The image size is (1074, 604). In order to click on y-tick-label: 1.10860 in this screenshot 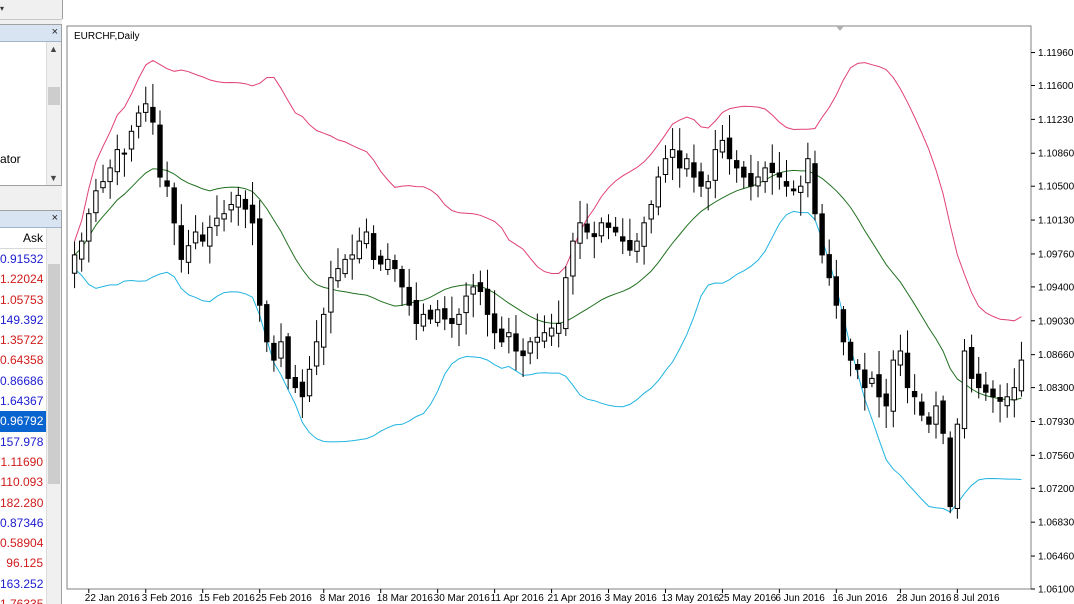, I will do `click(1056, 154)`.